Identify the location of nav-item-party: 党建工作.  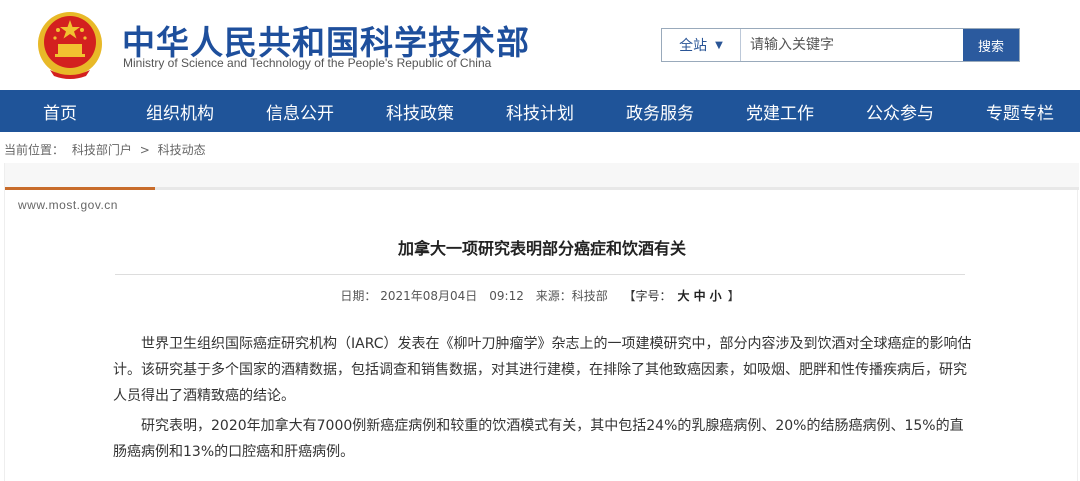
(780, 111).